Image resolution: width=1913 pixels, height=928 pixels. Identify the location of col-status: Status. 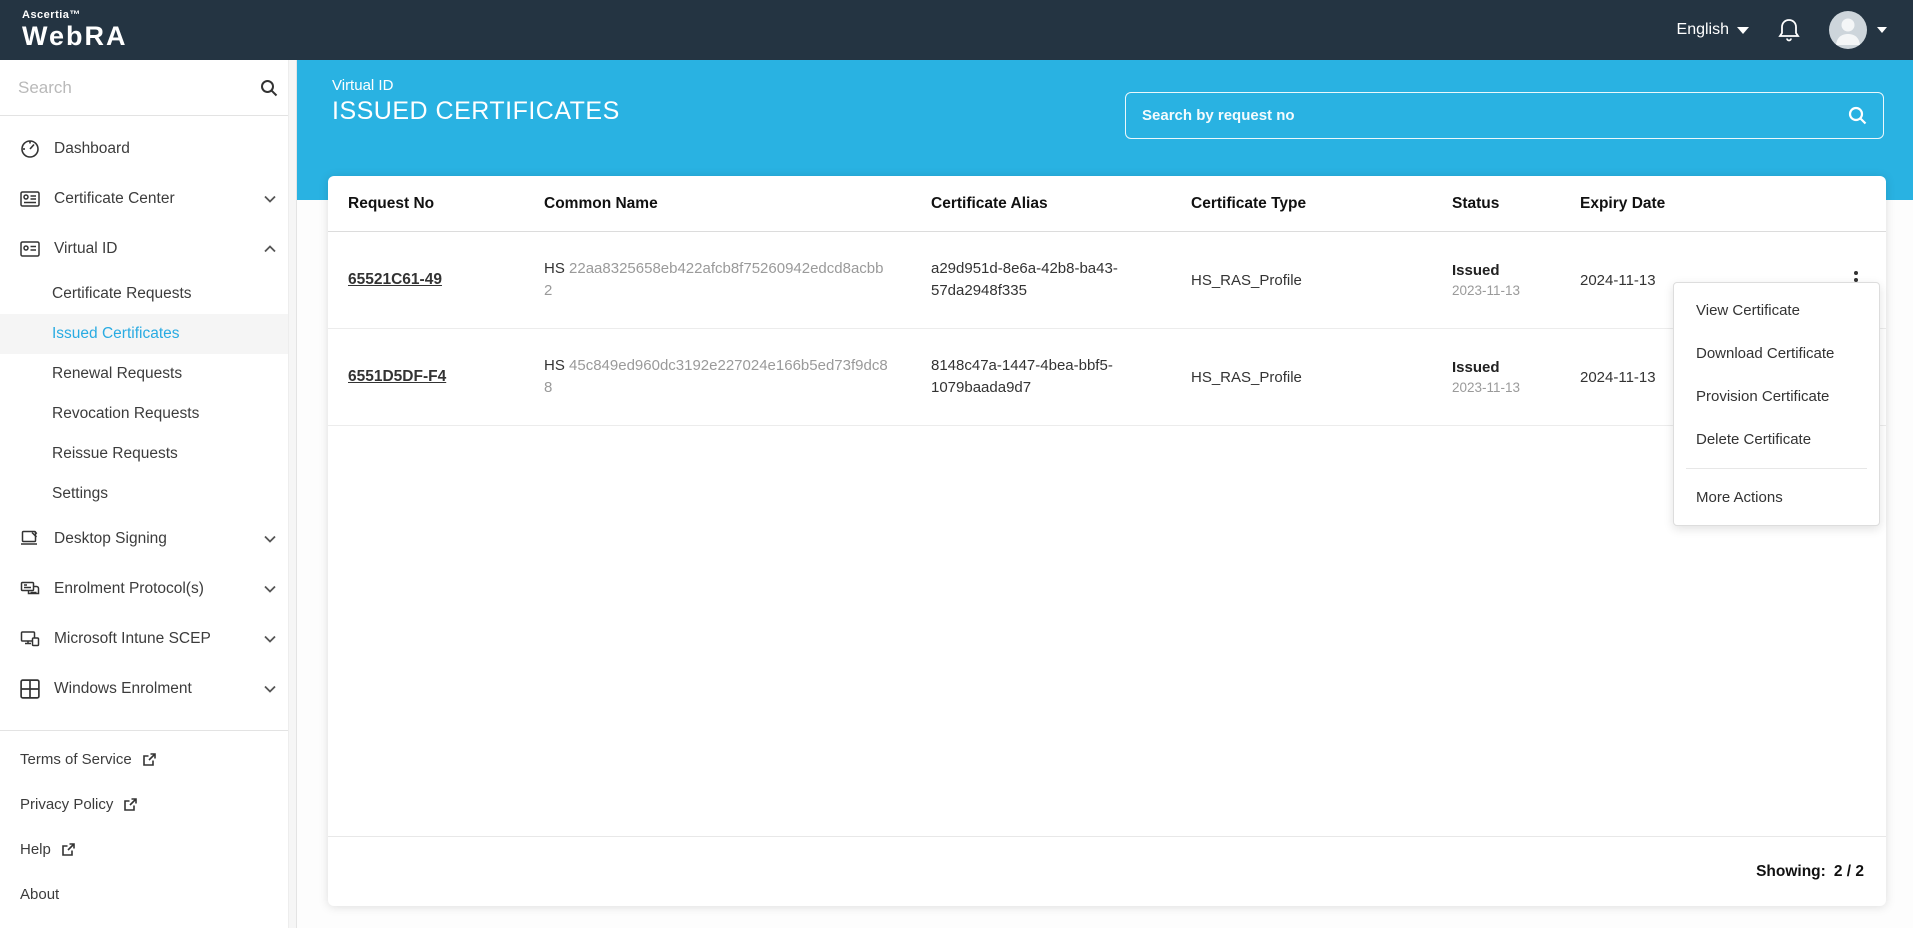
(1476, 203).